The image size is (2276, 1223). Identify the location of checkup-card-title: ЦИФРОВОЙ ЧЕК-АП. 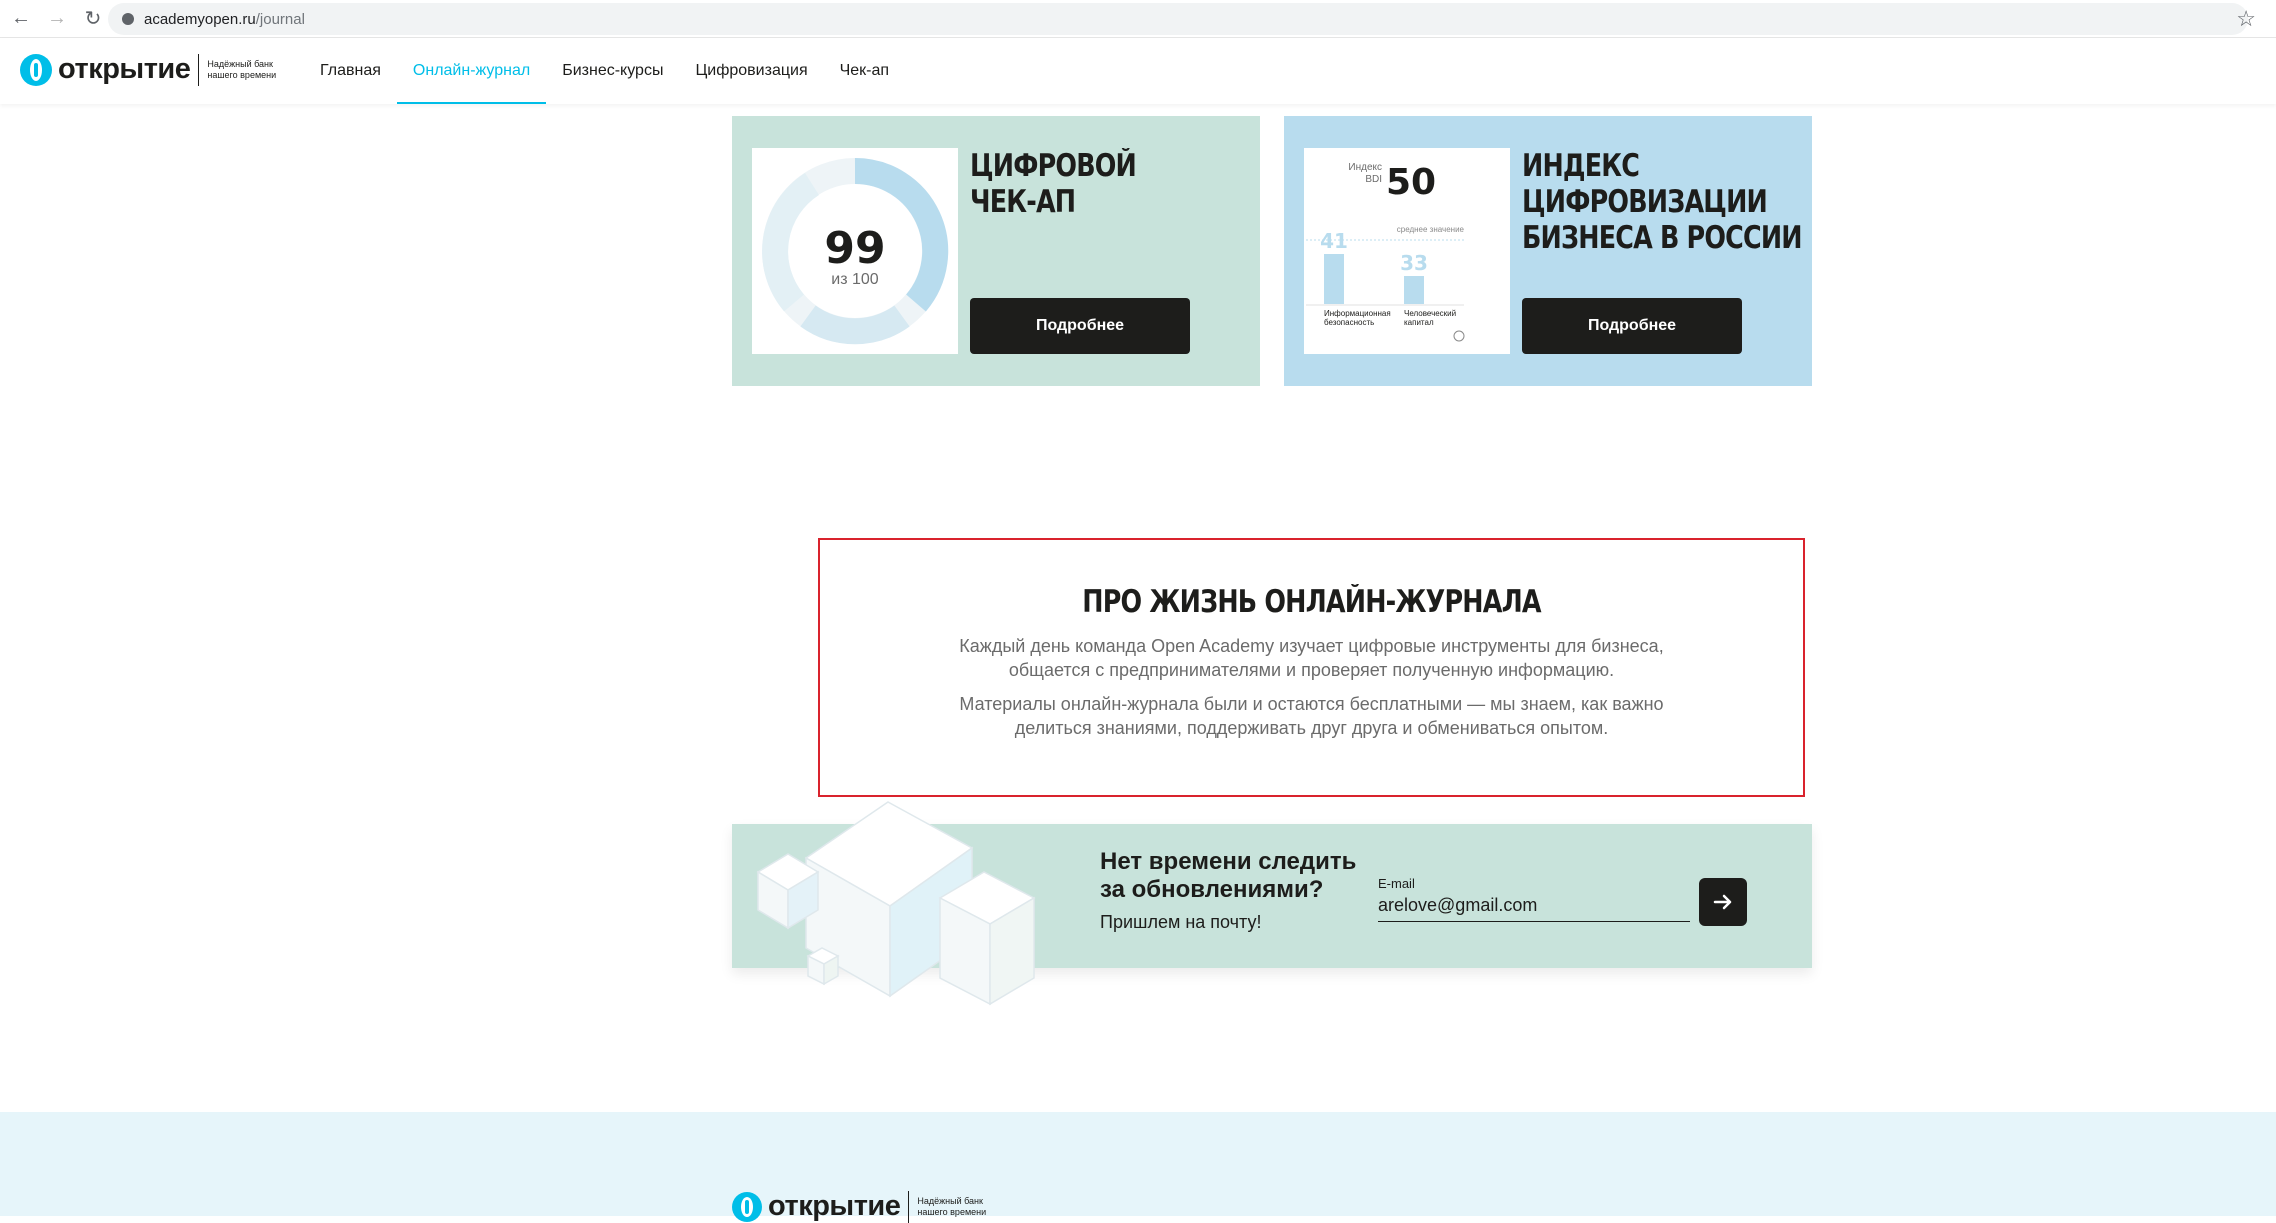
(1053, 184).